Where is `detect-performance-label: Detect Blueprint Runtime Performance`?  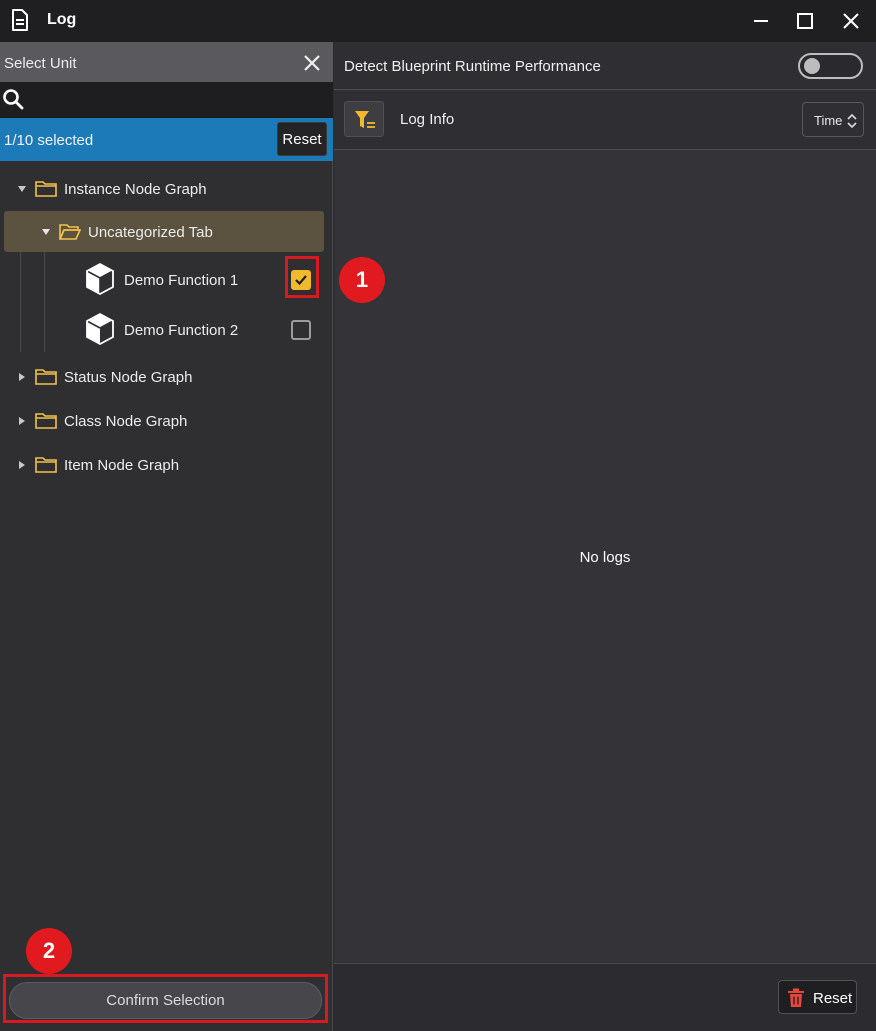
detect-performance-label: Detect Blueprint Runtime Performance is located at coordinates (472, 66).